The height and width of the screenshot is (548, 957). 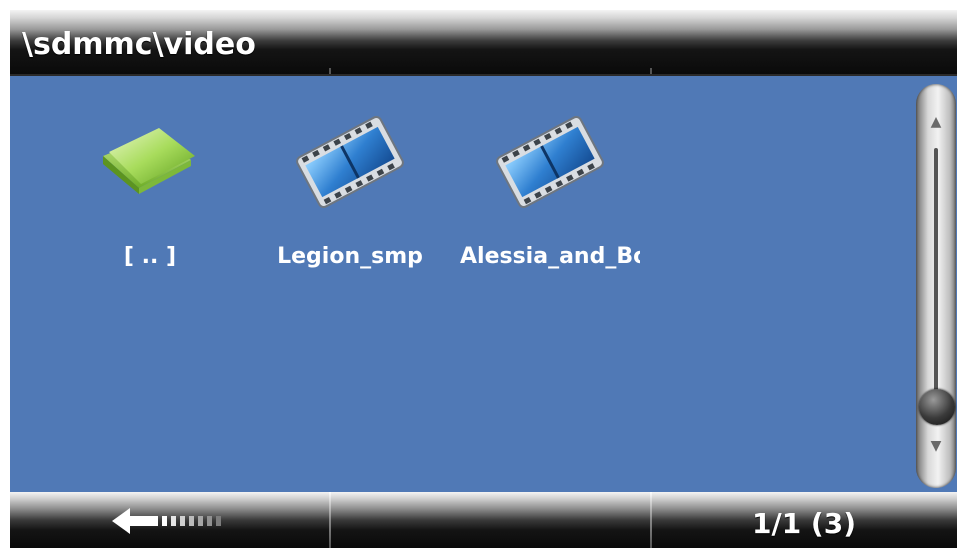 I want to click on file-item-video: Alessia_and_Bo, so click(x=550, y=186).